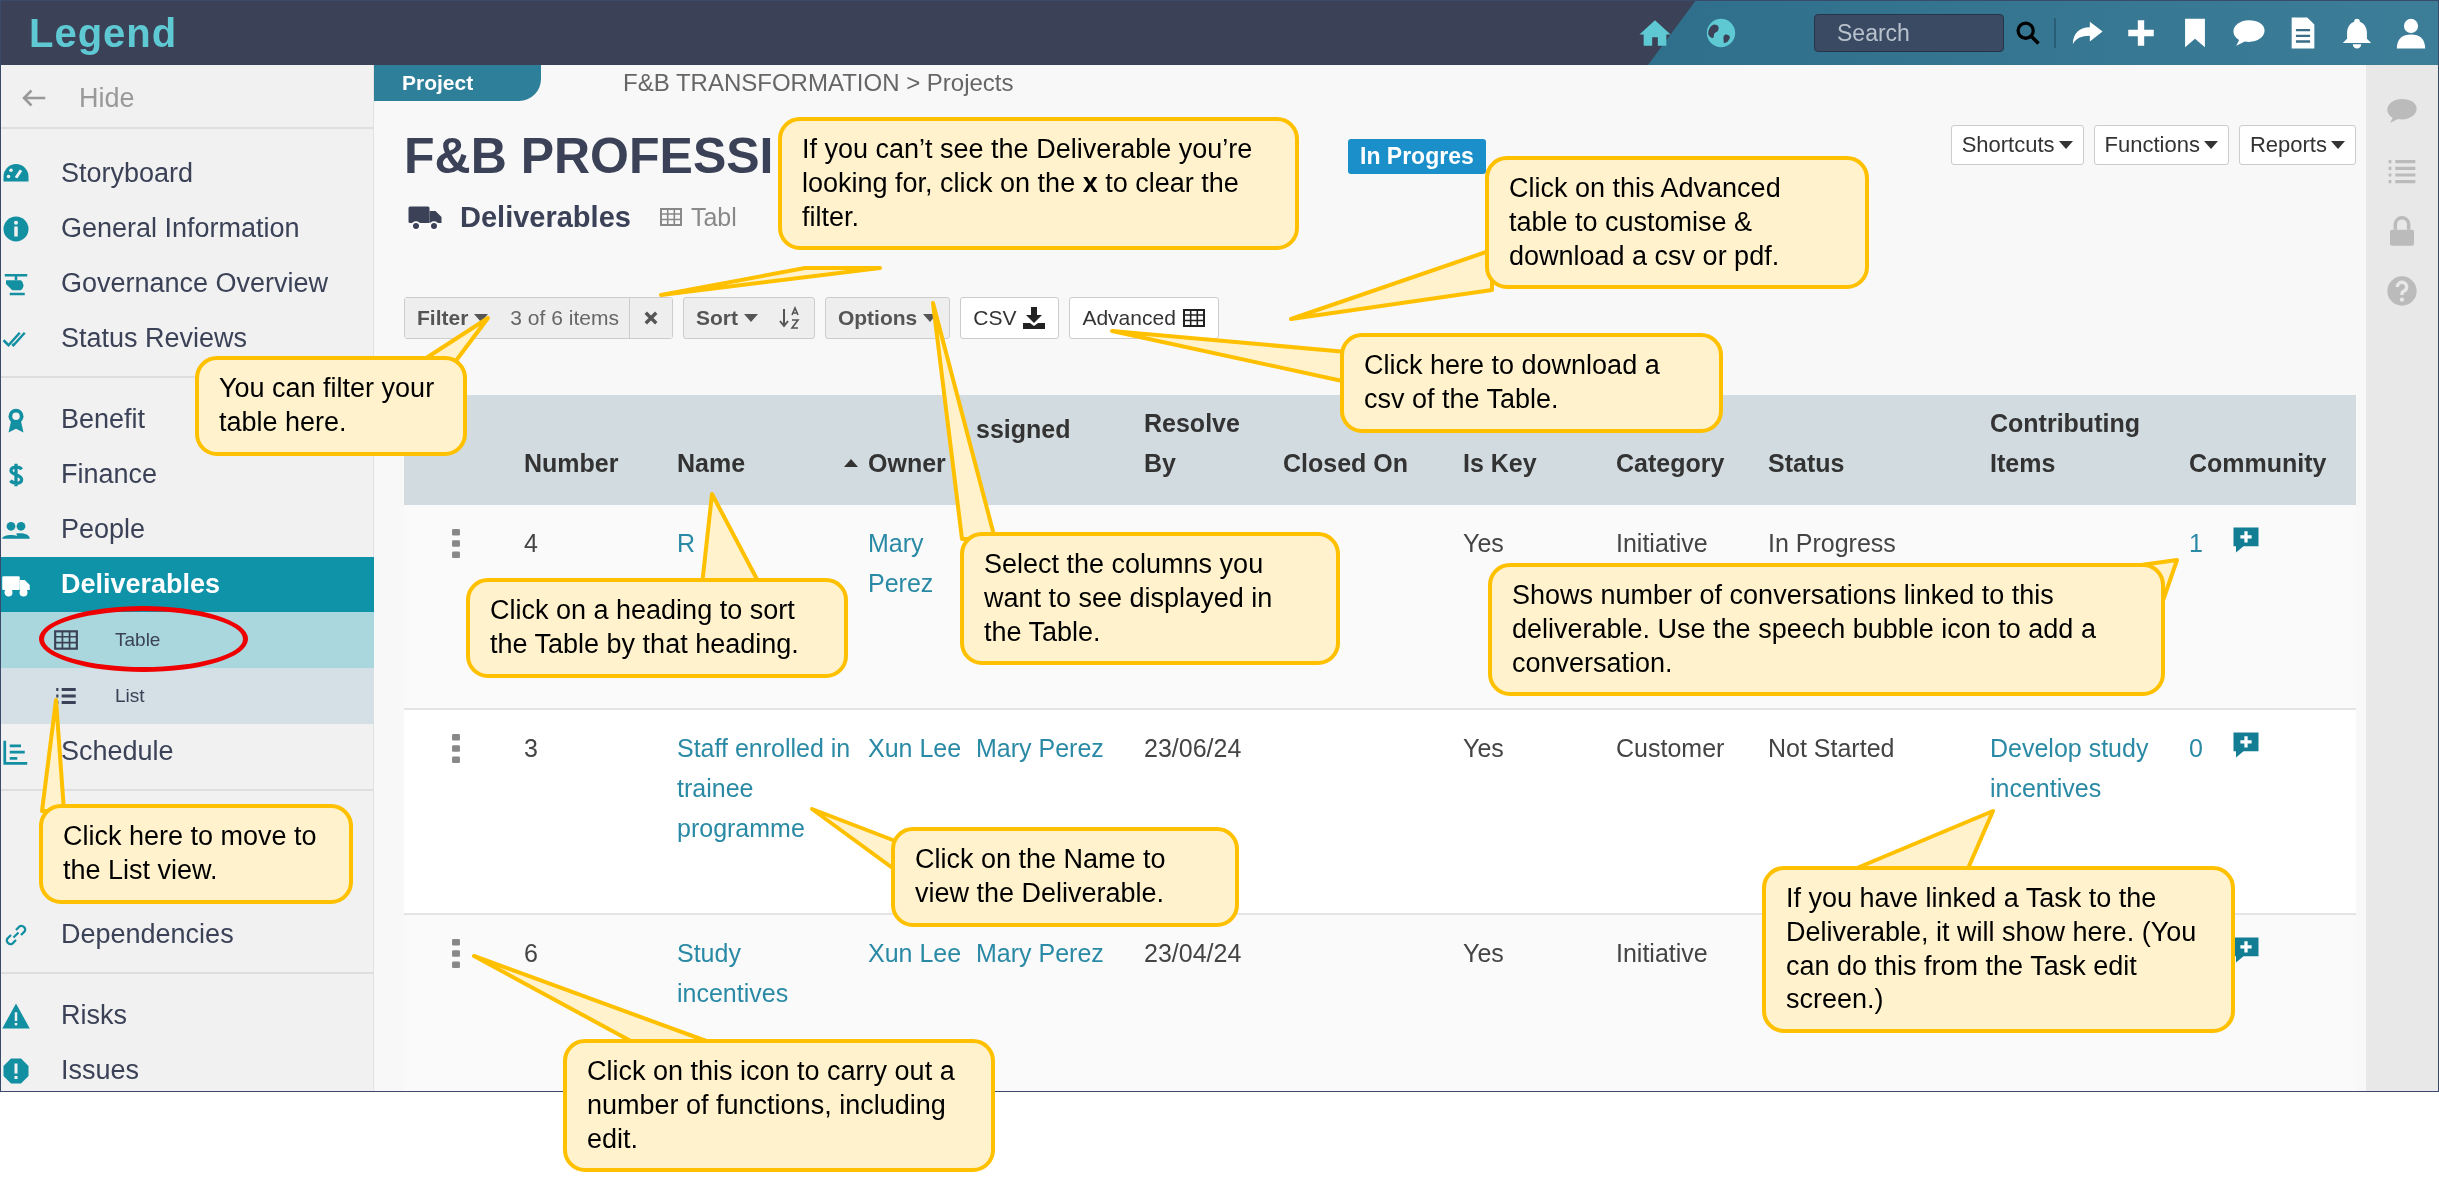  I want to click on sidebar-item: Schedule, so click(87, 751).